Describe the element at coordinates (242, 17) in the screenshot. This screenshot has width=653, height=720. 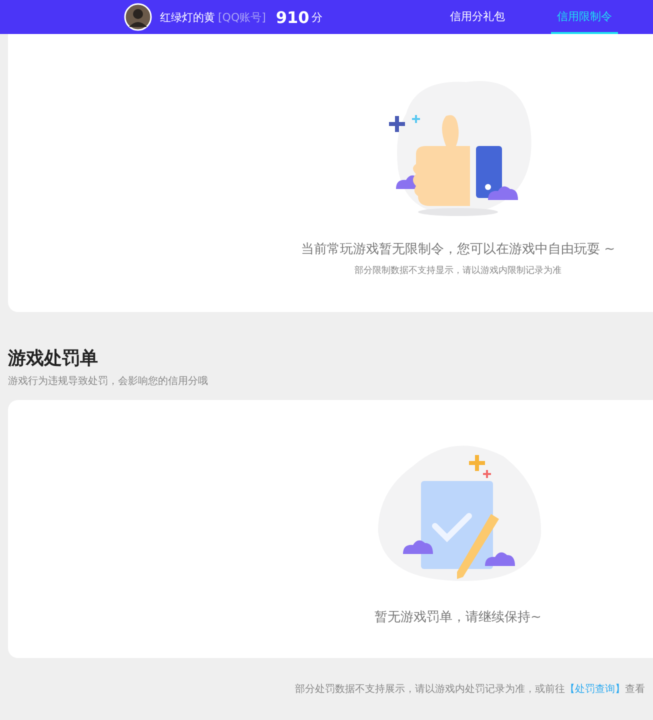
I see `account-tag: [QQ账号]` at that location.